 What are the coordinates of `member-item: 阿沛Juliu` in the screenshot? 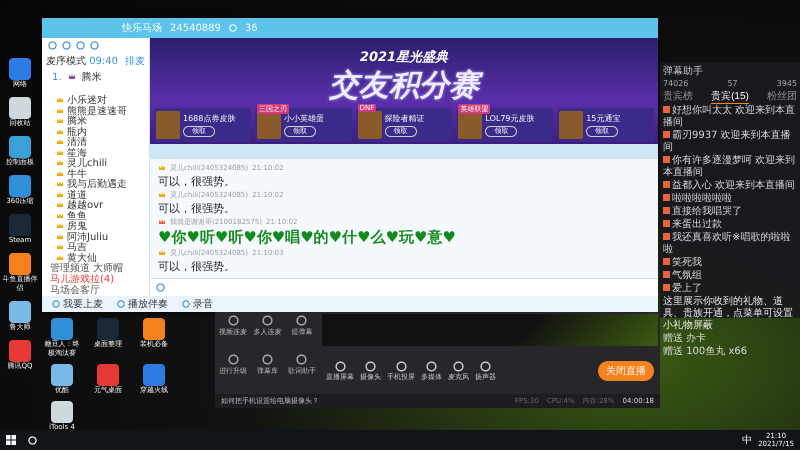 It's located at (95, 237).